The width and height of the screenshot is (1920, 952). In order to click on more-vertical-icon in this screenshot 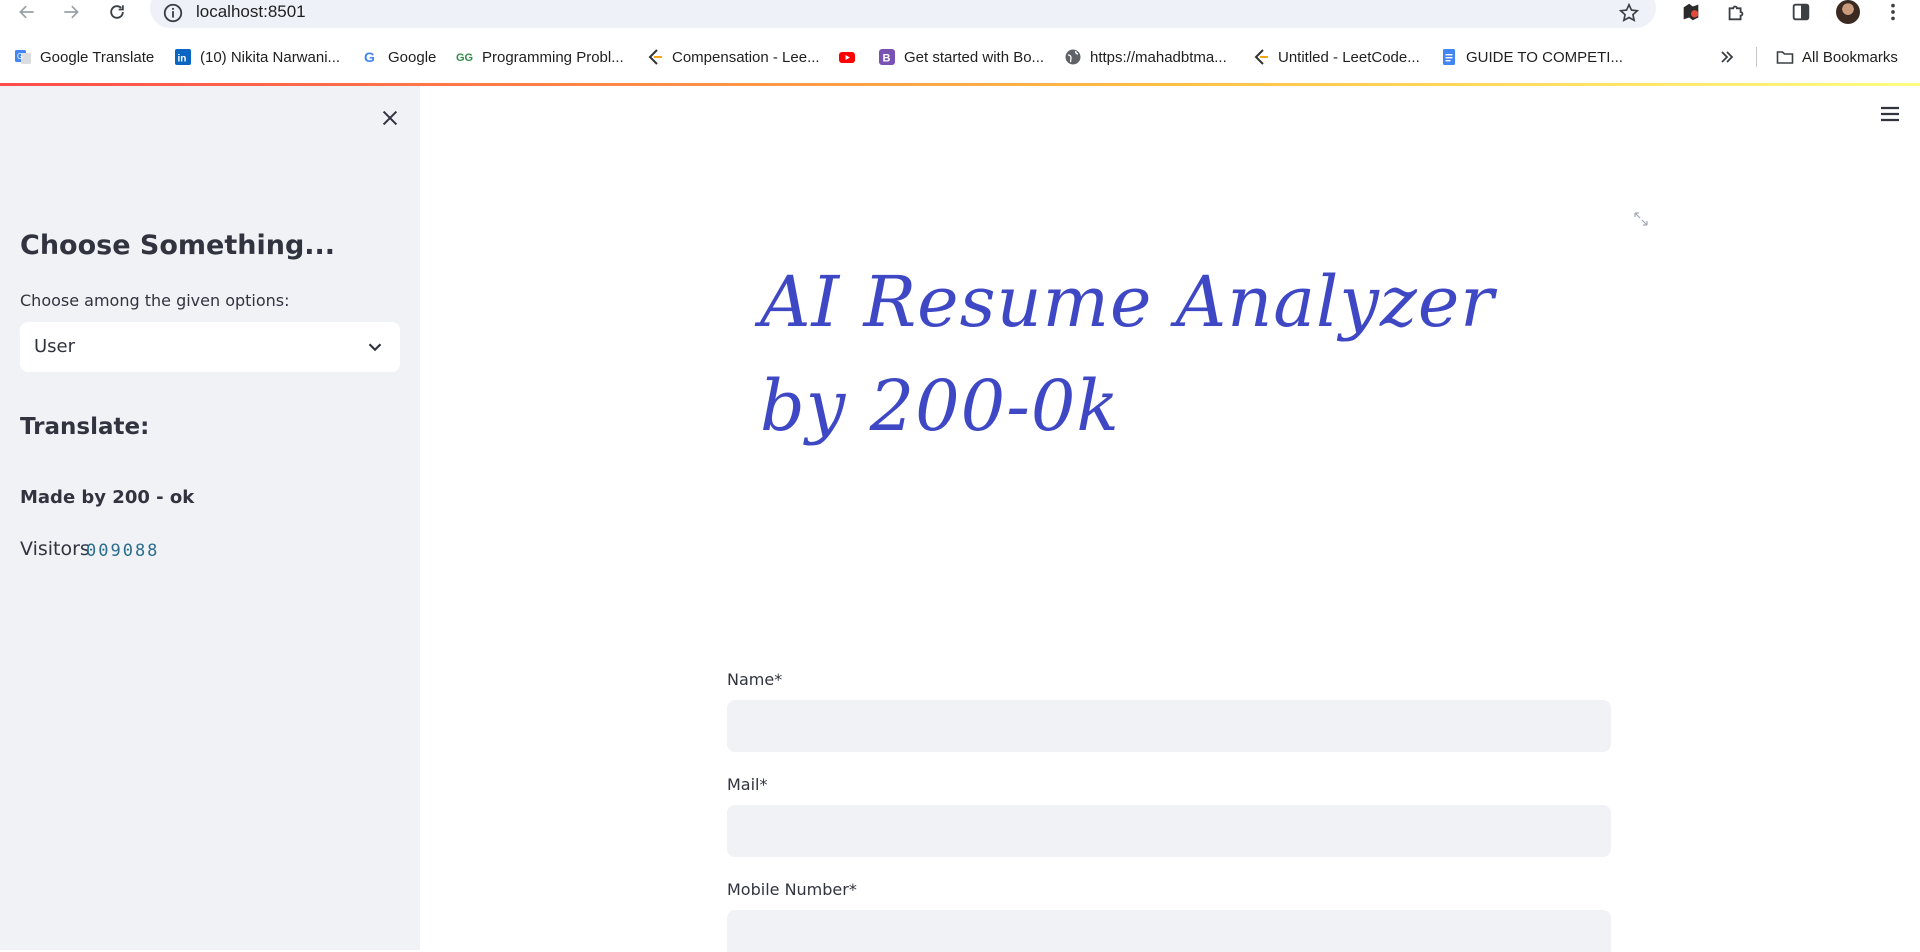, I will do `click(1893, 12)`.